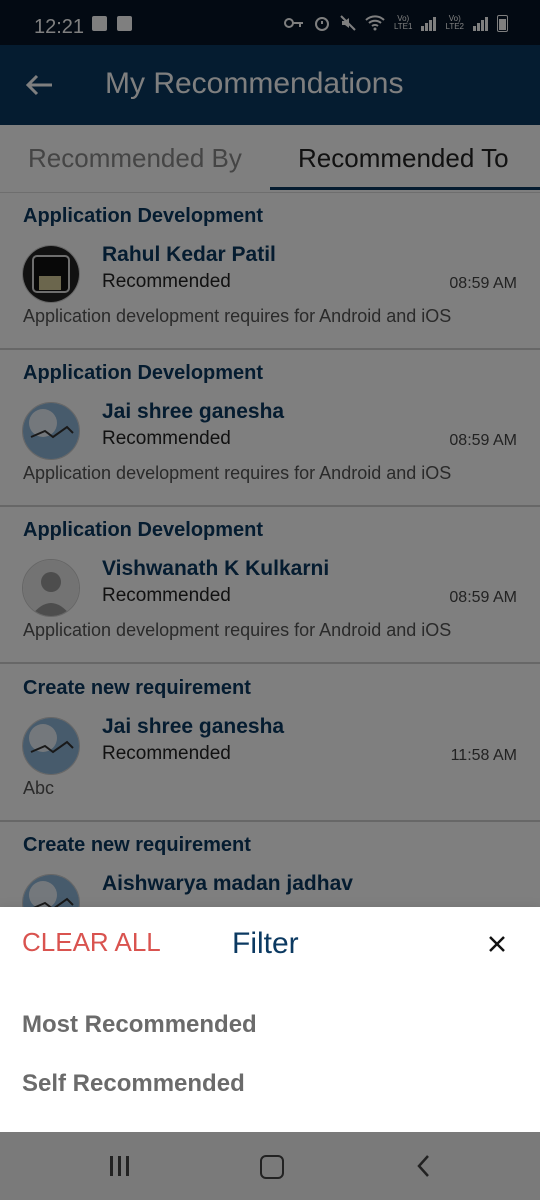  Describe the element at coordinates (139, 1025) in the screenshot. I see `filter-option-most-recommended: Most Recommended` at that location.